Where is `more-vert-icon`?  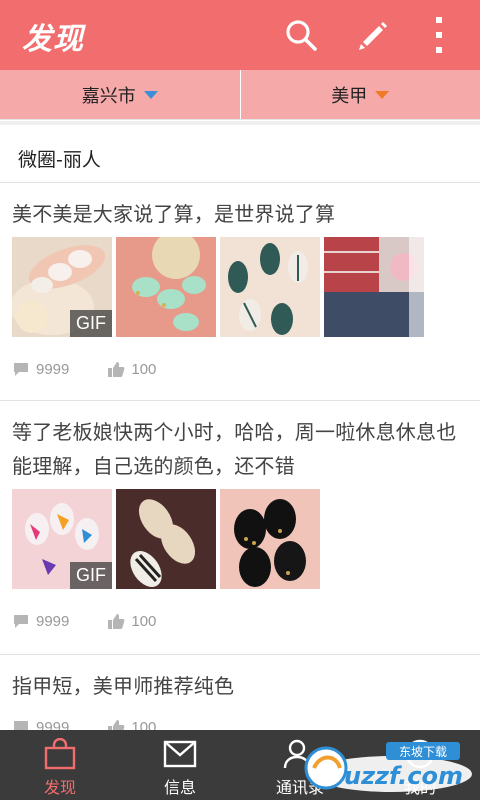 more-vert-icon is located at coordinates (439, 35).